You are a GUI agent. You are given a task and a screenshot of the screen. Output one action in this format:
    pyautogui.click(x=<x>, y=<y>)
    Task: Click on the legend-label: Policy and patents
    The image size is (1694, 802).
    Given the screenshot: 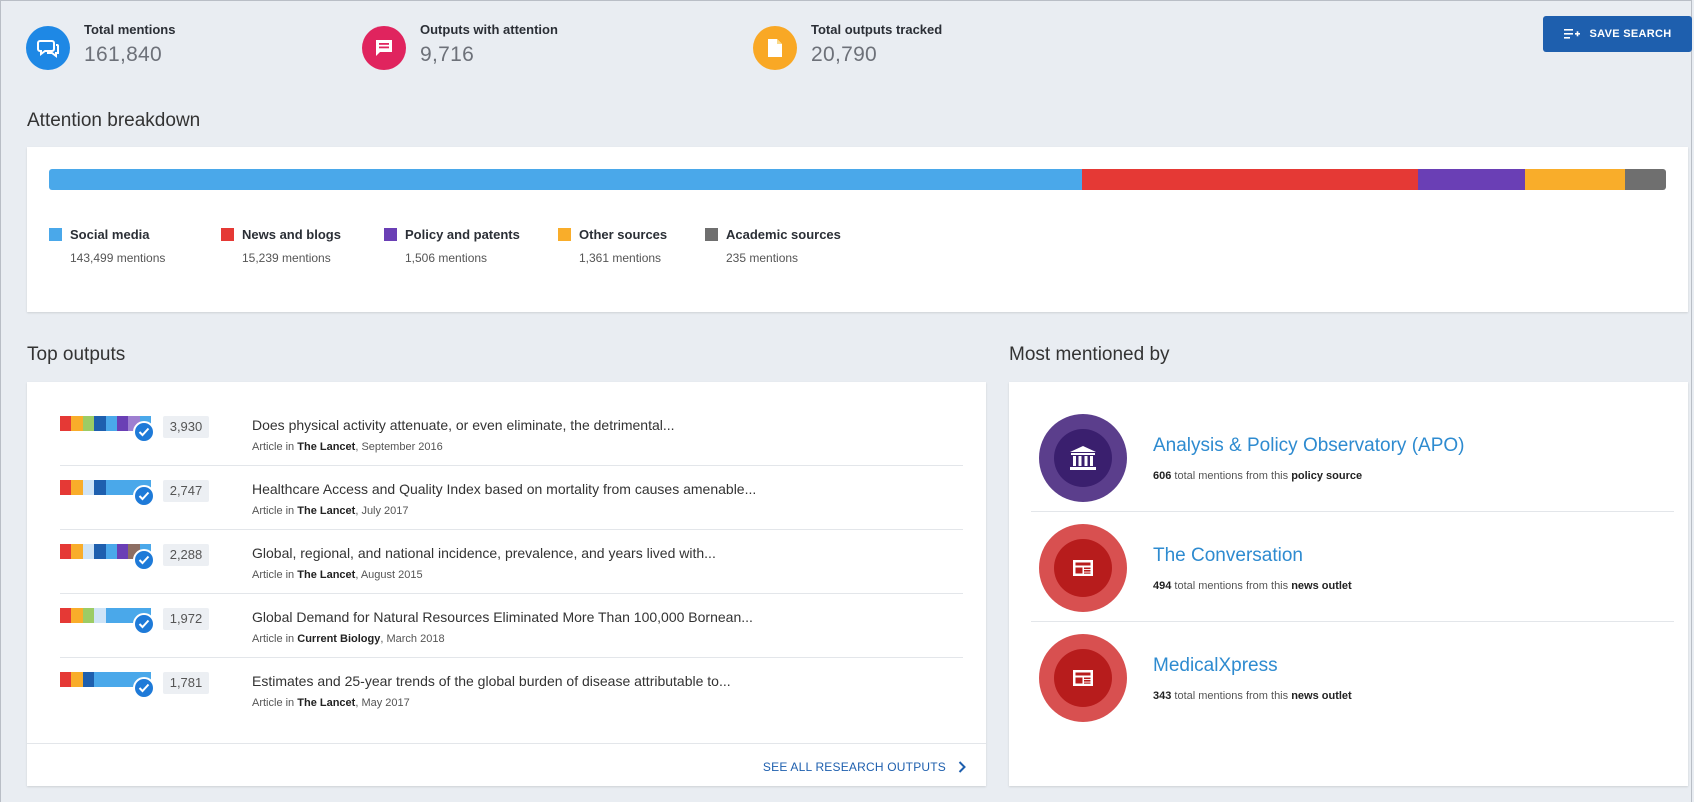 What is the action you would take?
    pyautogui.click(x=462, y=234)
    